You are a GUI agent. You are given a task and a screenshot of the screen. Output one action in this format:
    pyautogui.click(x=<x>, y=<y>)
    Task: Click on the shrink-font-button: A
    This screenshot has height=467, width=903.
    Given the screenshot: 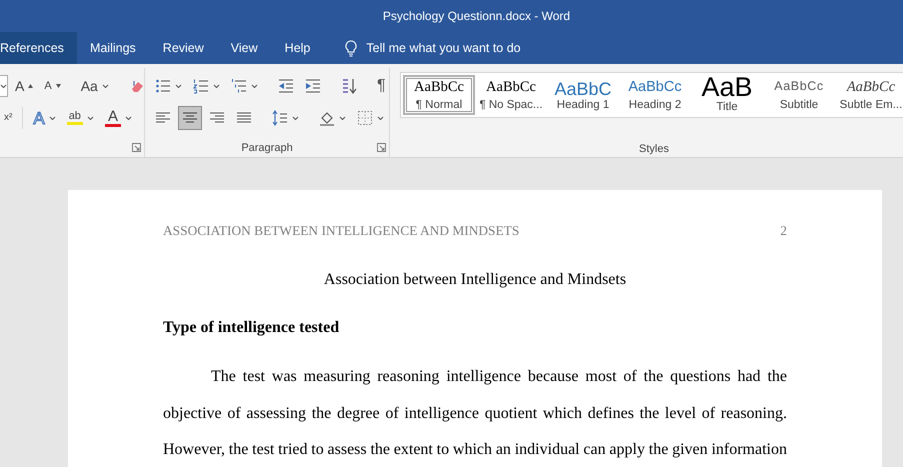 What is the action you would take?
    pyautogui.click(x=52, y=86)
    